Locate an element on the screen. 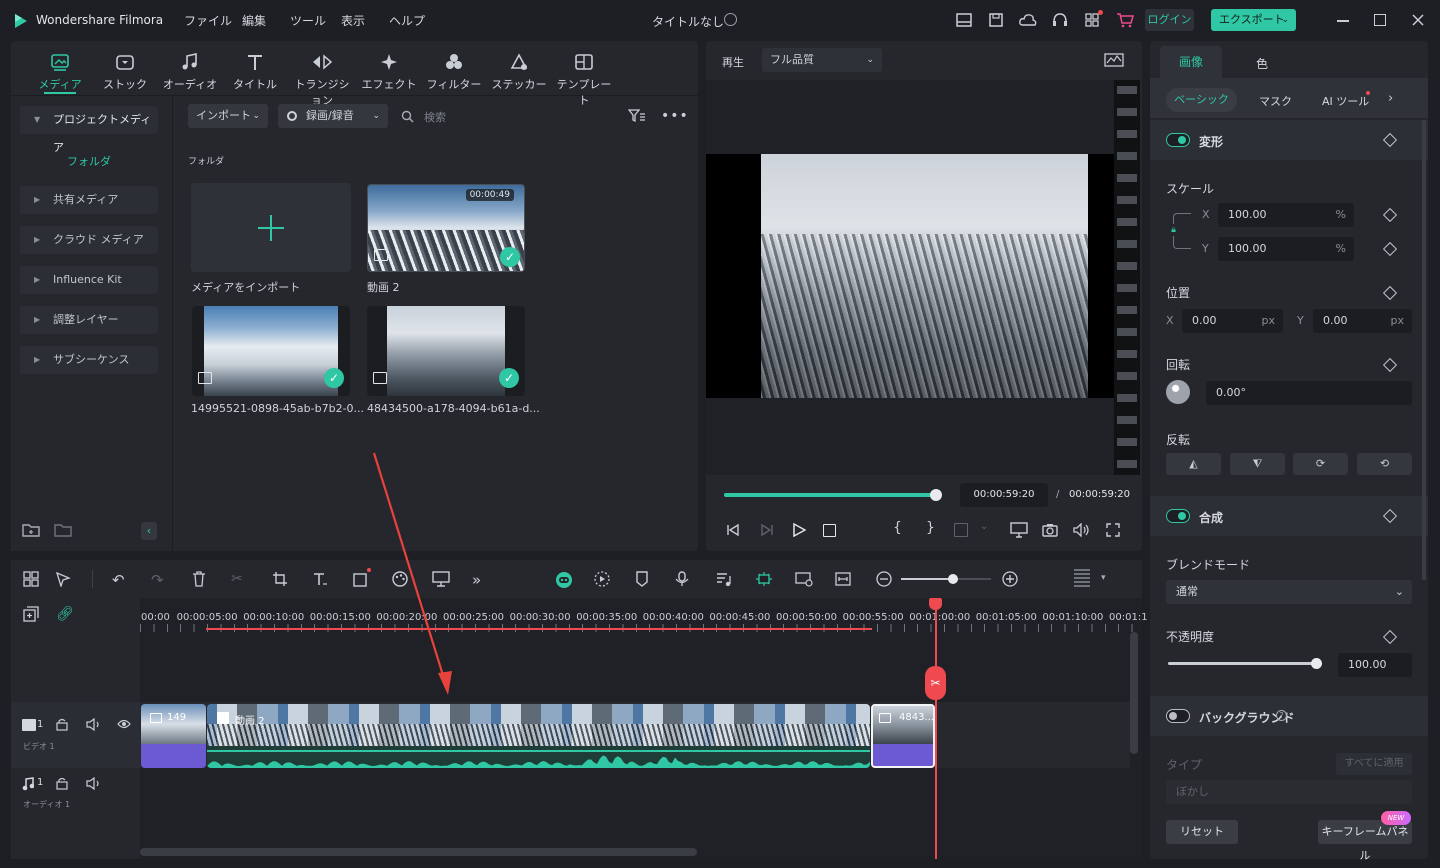 This screenshot has width=1440, height=868. export-button: エクスポート ⌄ is located at coordinates (1253, 20).